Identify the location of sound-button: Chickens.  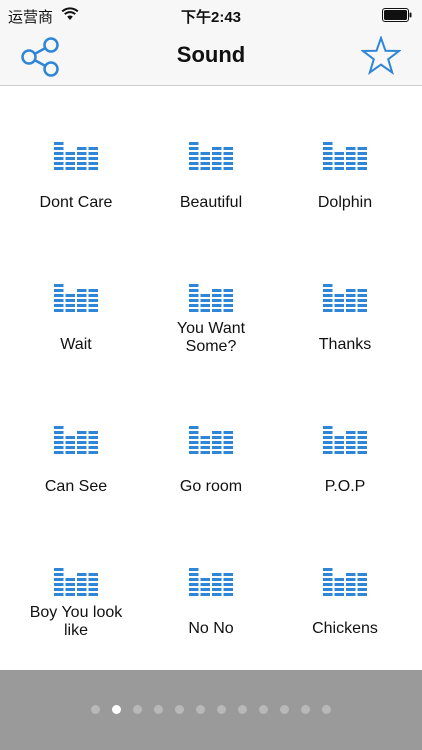
(345, 583).